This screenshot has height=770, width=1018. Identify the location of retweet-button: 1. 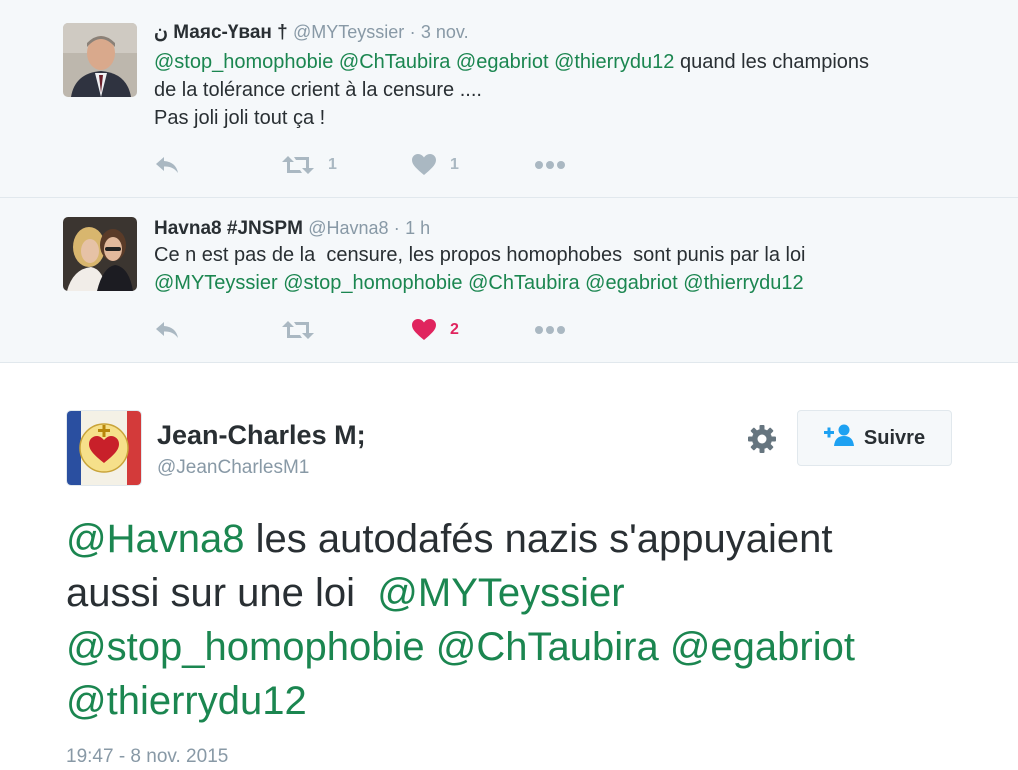
(309, 165).